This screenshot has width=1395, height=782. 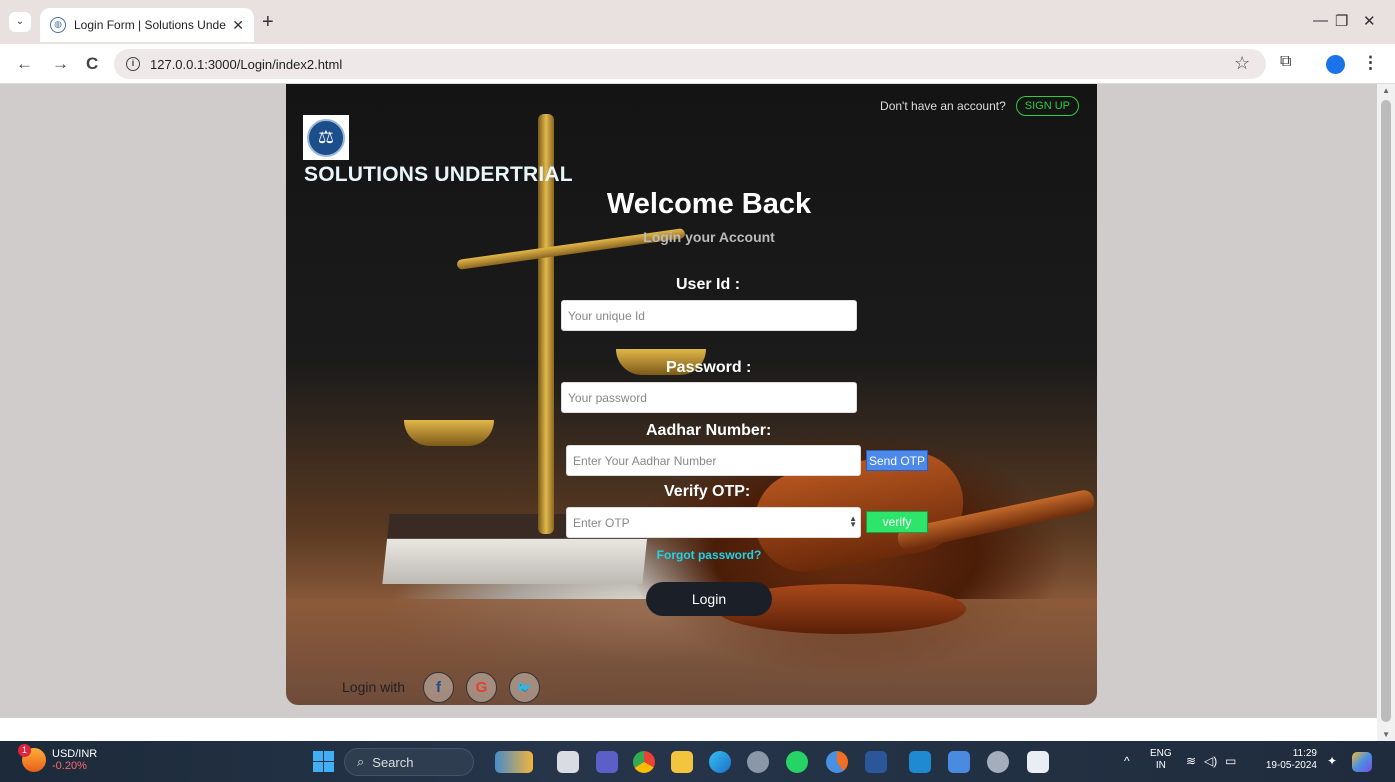 What do you see at coordinates (438, 687) in the screenshot?
I see `facebook-icon: f` at bounding box center [438, 687].